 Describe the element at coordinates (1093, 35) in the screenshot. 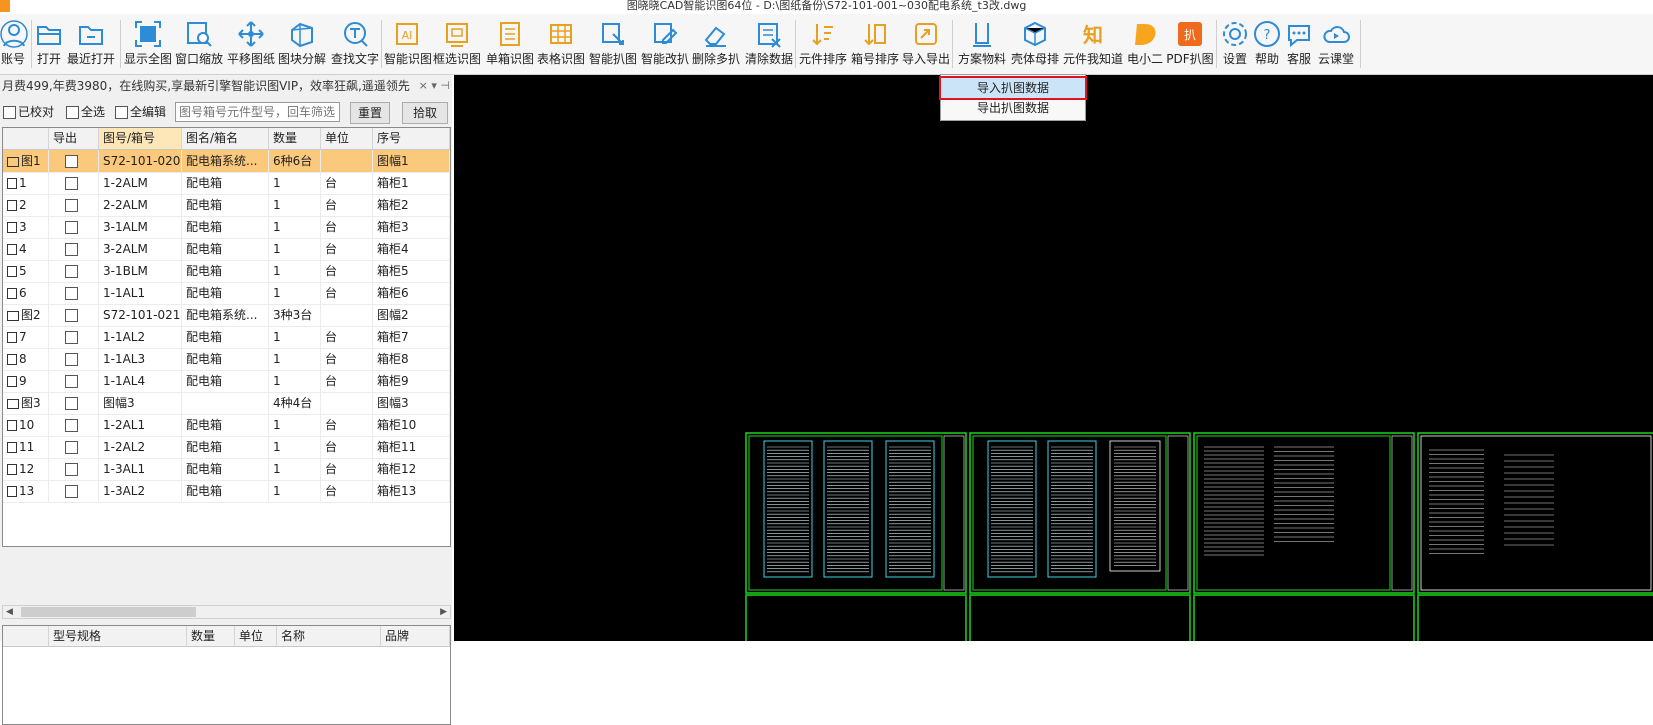

I see `svg-text: 知` at that location.